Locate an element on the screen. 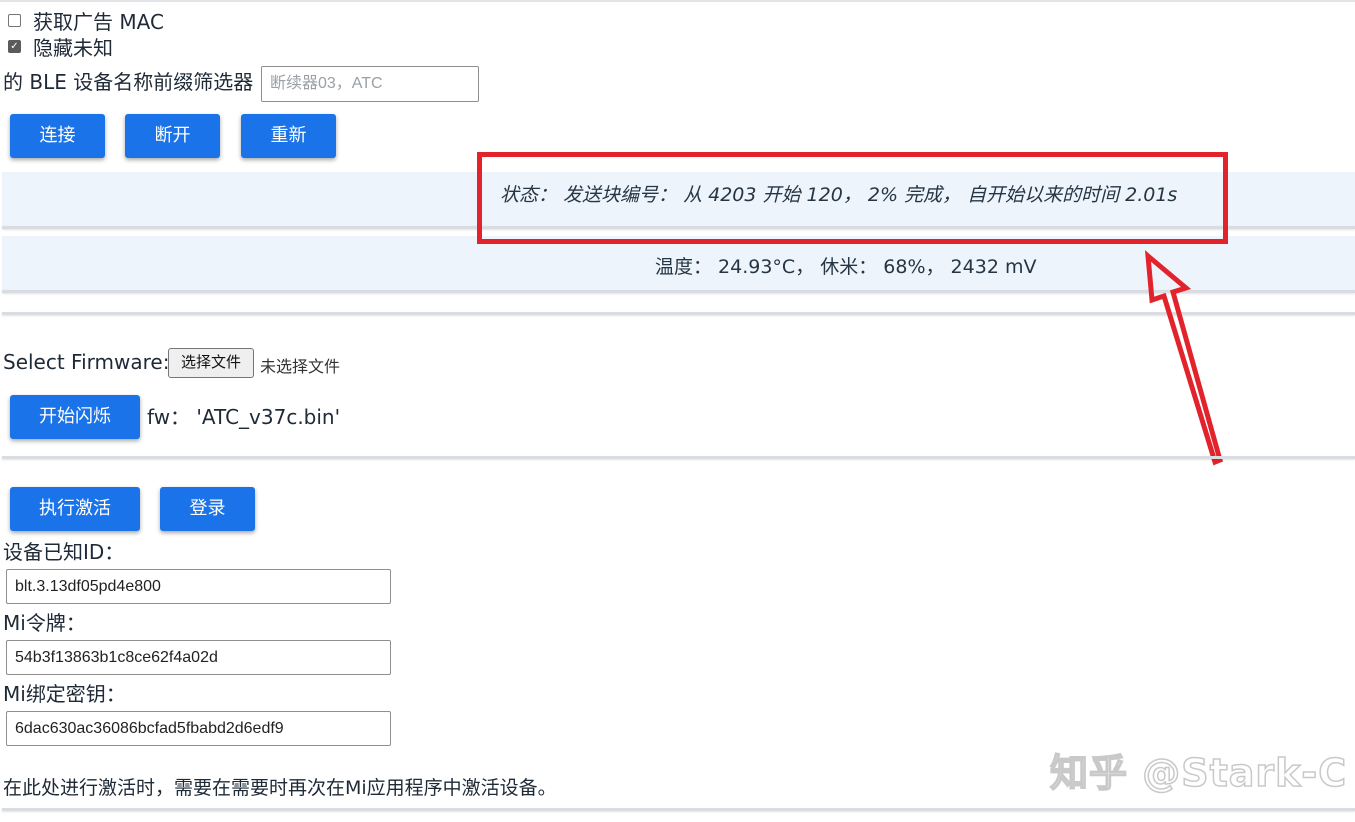 Image resolution: width=1355 pixels, height=822 pixels. highlight-box is located at coordinates (852, 198).